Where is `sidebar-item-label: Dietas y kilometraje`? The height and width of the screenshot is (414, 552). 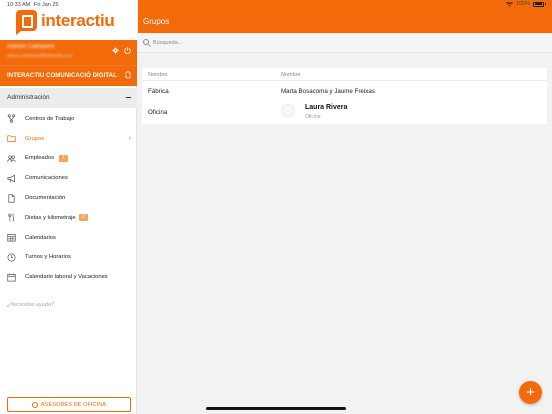
sidebar-item-label: Dietas y kilometraje is located at coordinates (50, 217).